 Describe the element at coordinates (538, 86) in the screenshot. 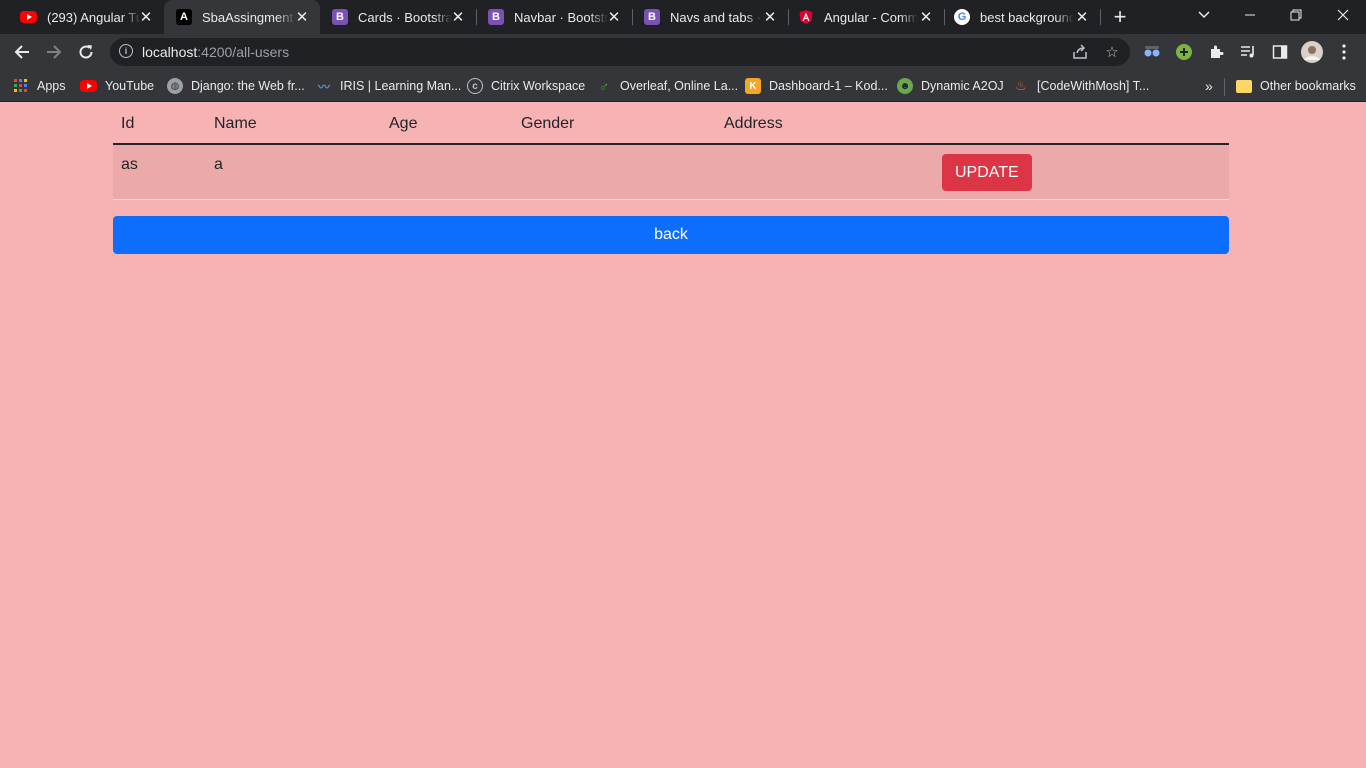

I see `bookmark-label: Citrix Workspace` at that location.